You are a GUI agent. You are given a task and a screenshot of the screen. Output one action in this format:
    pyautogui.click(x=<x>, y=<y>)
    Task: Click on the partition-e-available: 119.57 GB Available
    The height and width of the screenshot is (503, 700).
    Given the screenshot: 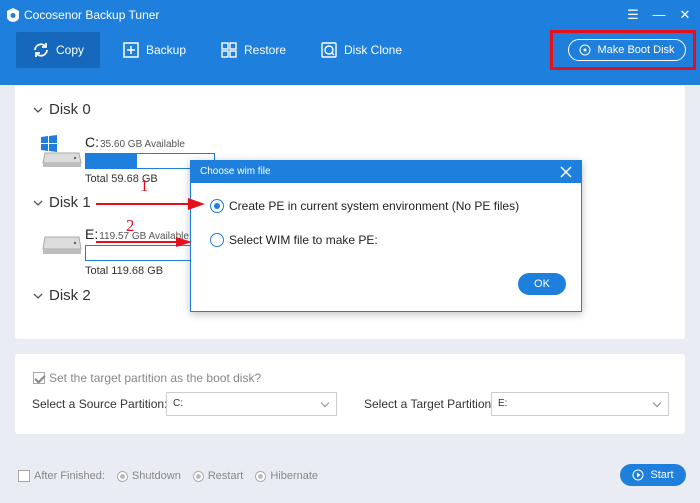 What is the action you would take?
    pyautogui.click(x=144, y=236)
    